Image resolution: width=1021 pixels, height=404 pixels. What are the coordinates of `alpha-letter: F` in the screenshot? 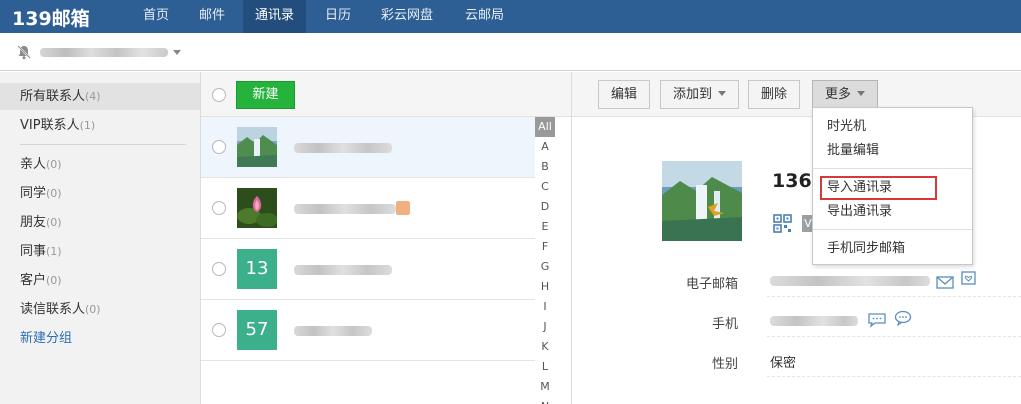 It's located at (545, 247).